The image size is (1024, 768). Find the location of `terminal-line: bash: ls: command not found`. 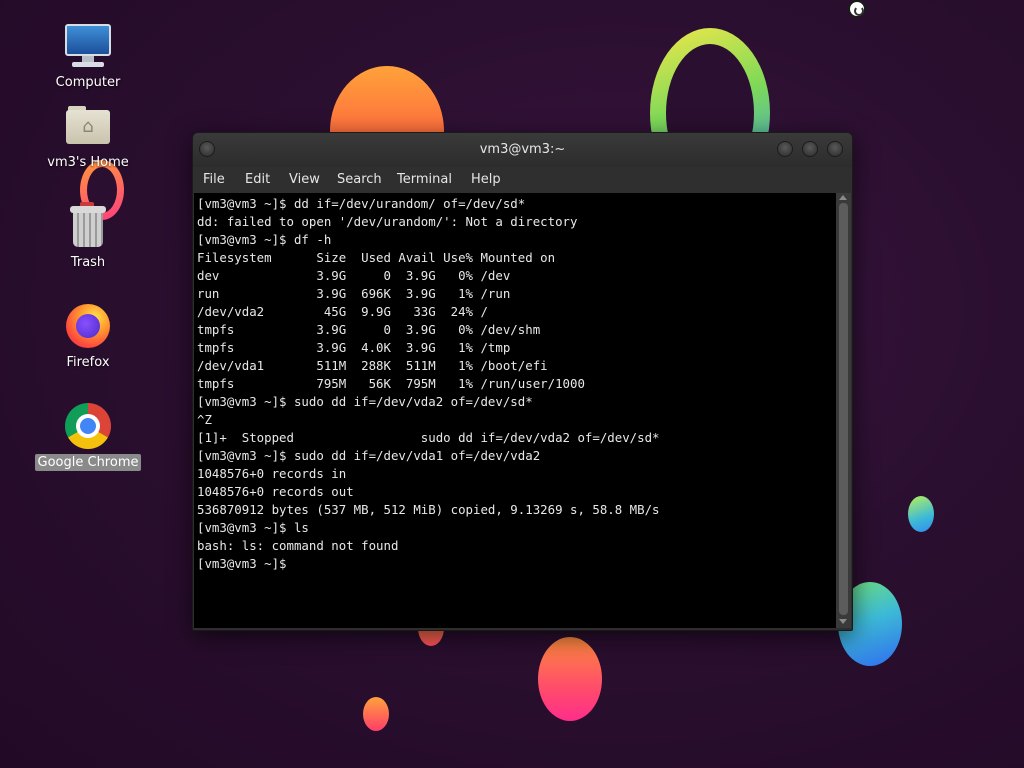

terminal-line: bash: ls: command not found is located at coordinates (298, 545).